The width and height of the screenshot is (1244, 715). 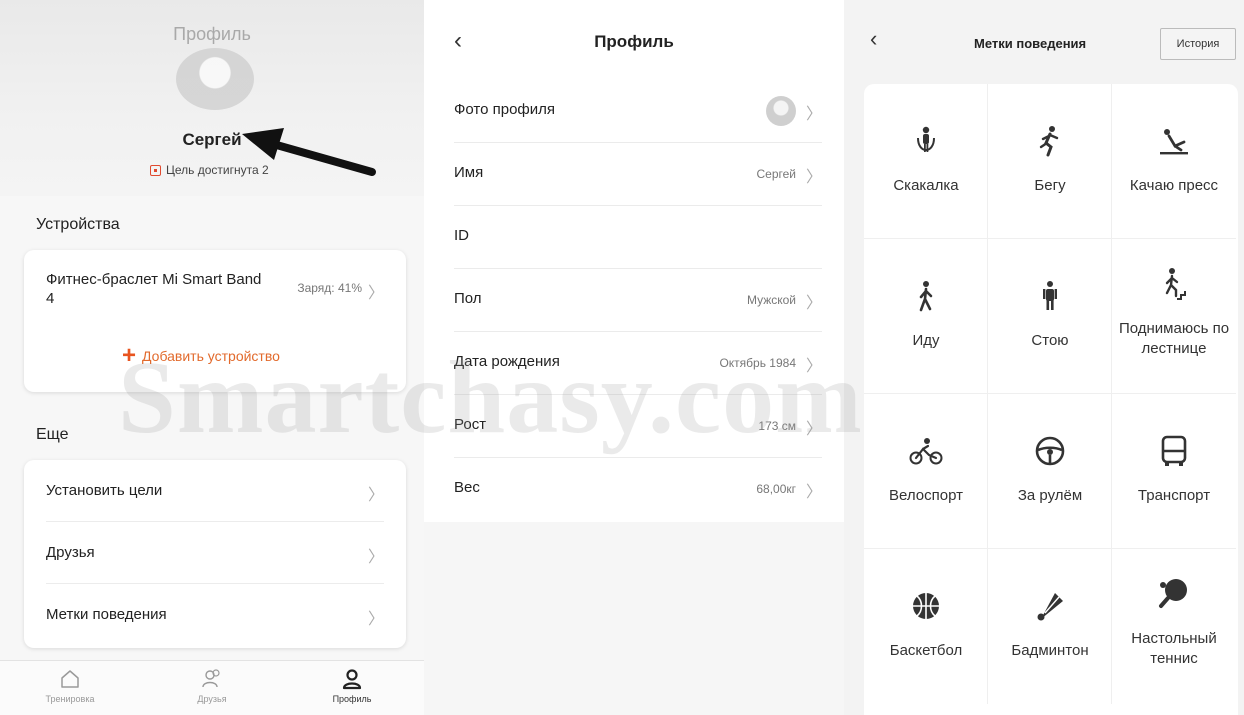 I want to click on activity-label: Стою, so click(x=1050, y=340).